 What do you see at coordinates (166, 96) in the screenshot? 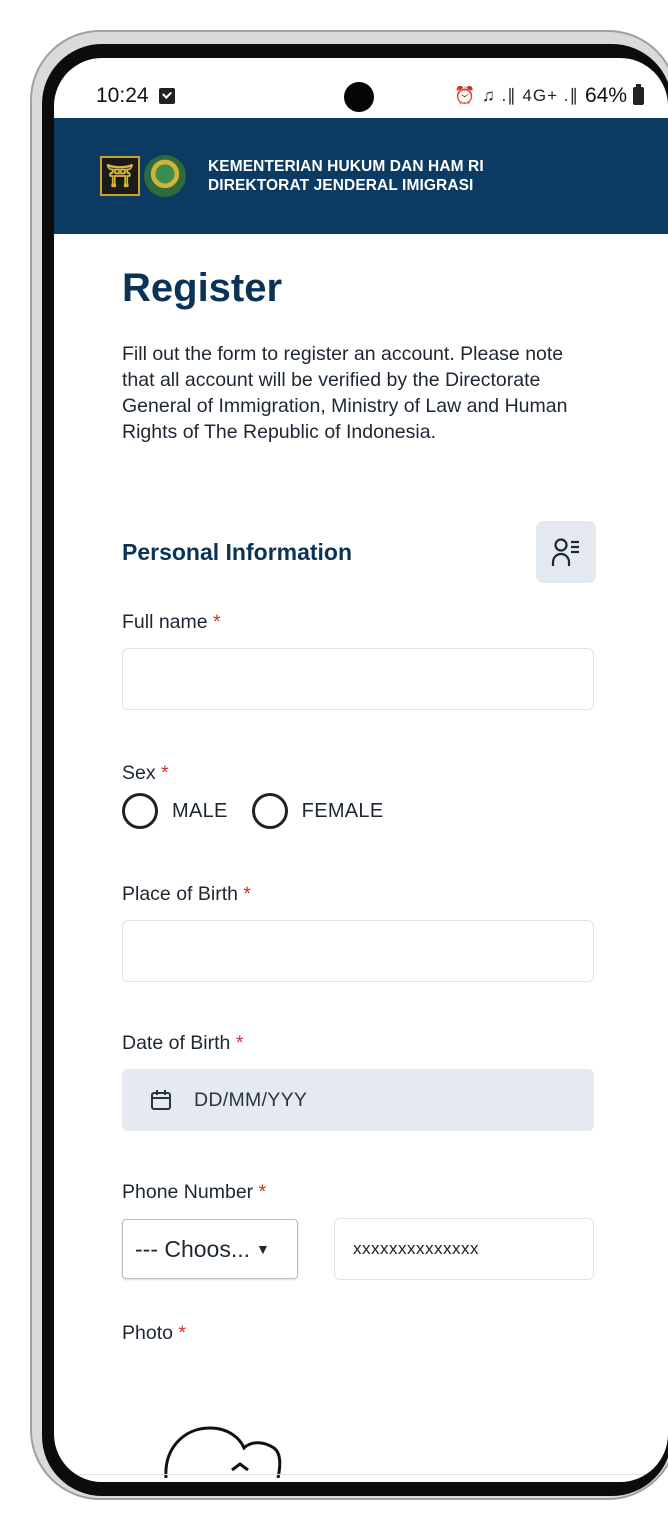
I see `message-notification-icon` at bounding box center [166, 96].